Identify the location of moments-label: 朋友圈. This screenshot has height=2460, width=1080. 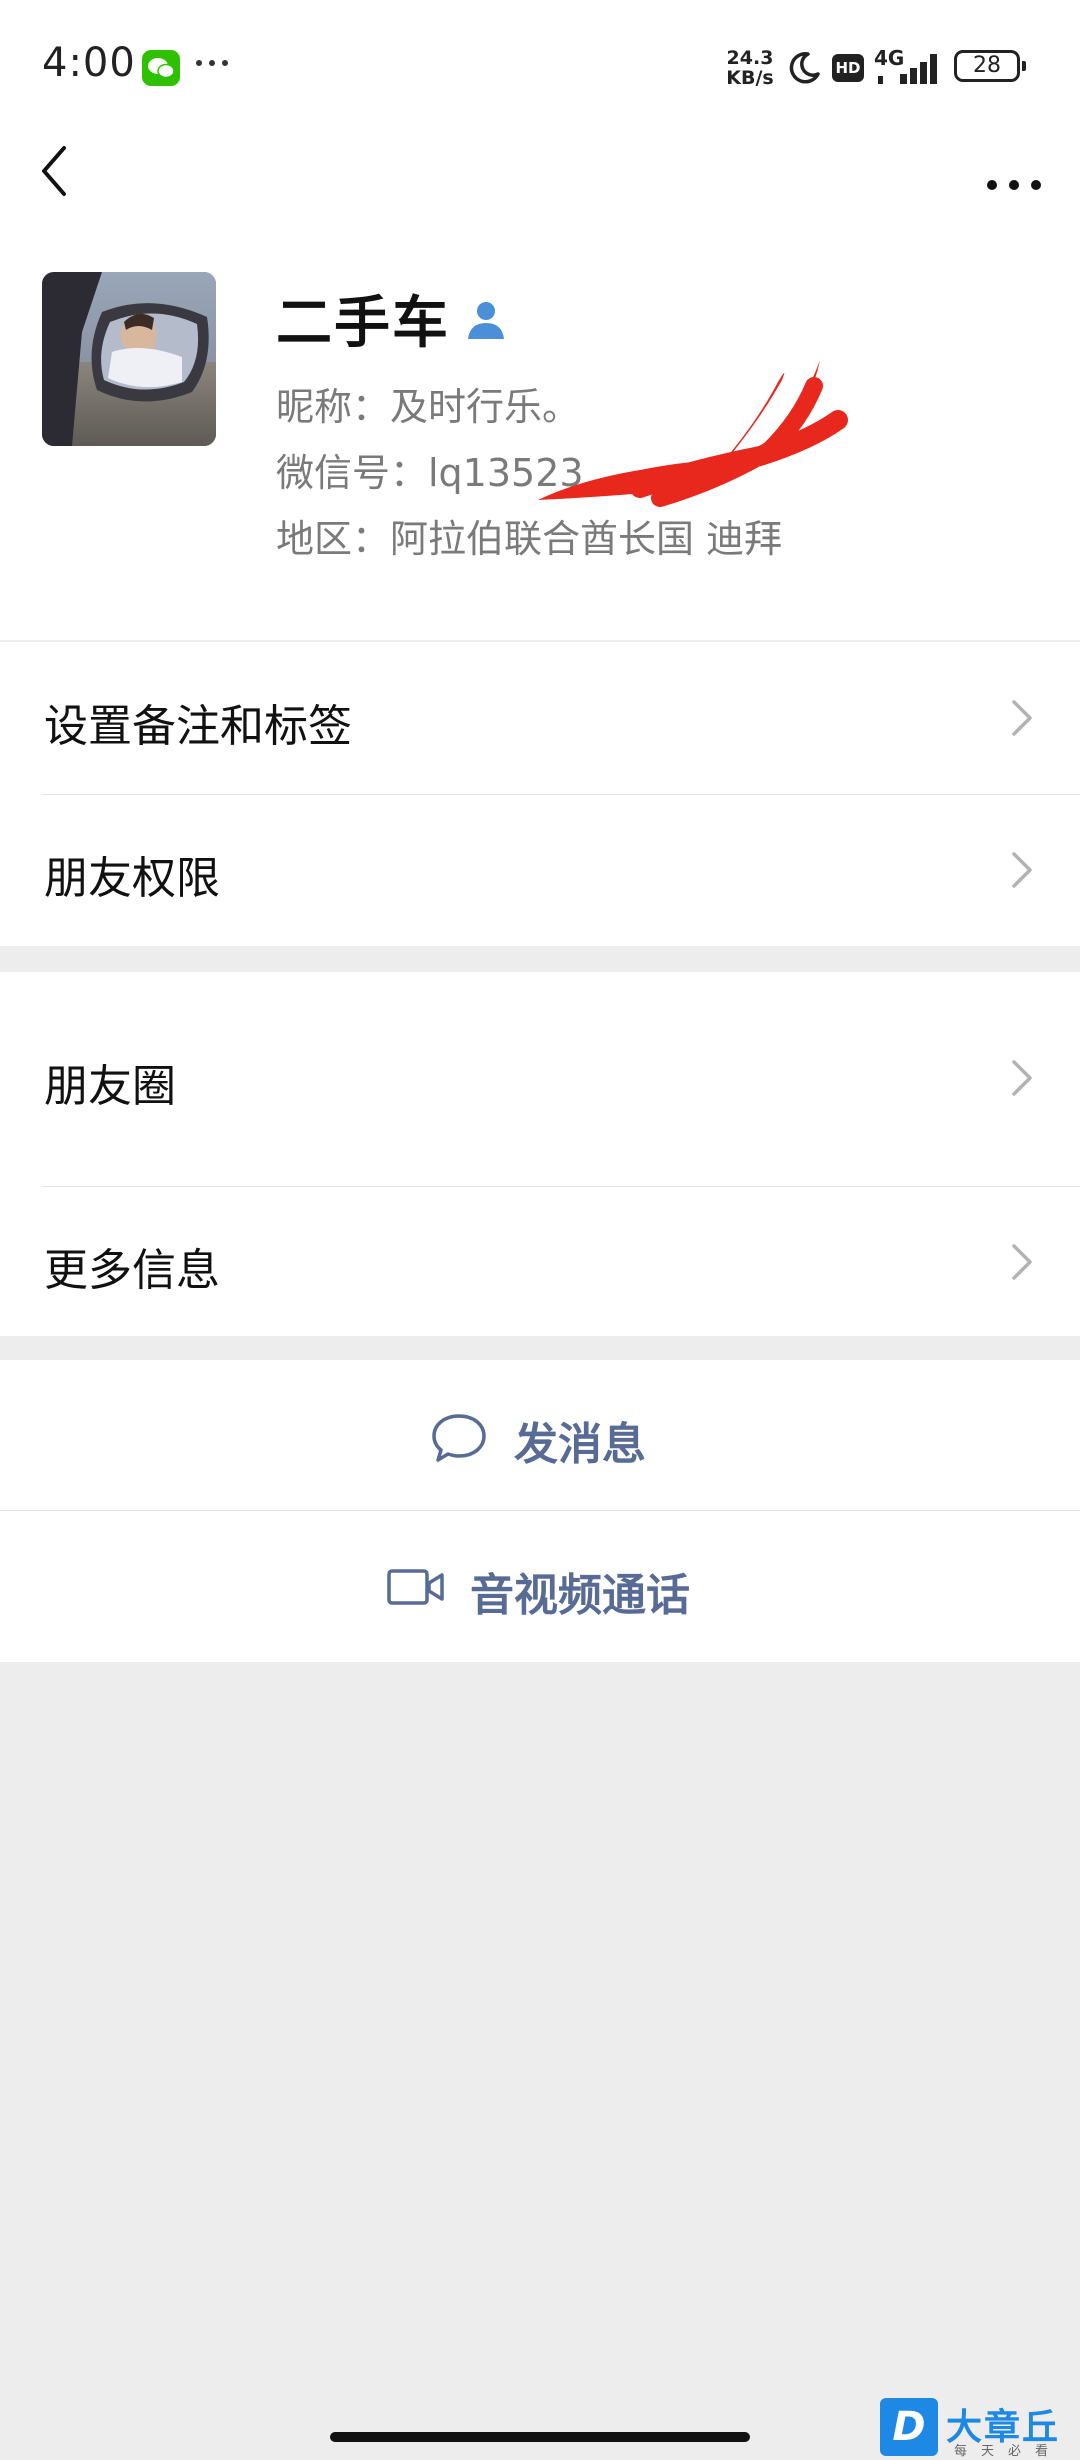
(110, 1086).